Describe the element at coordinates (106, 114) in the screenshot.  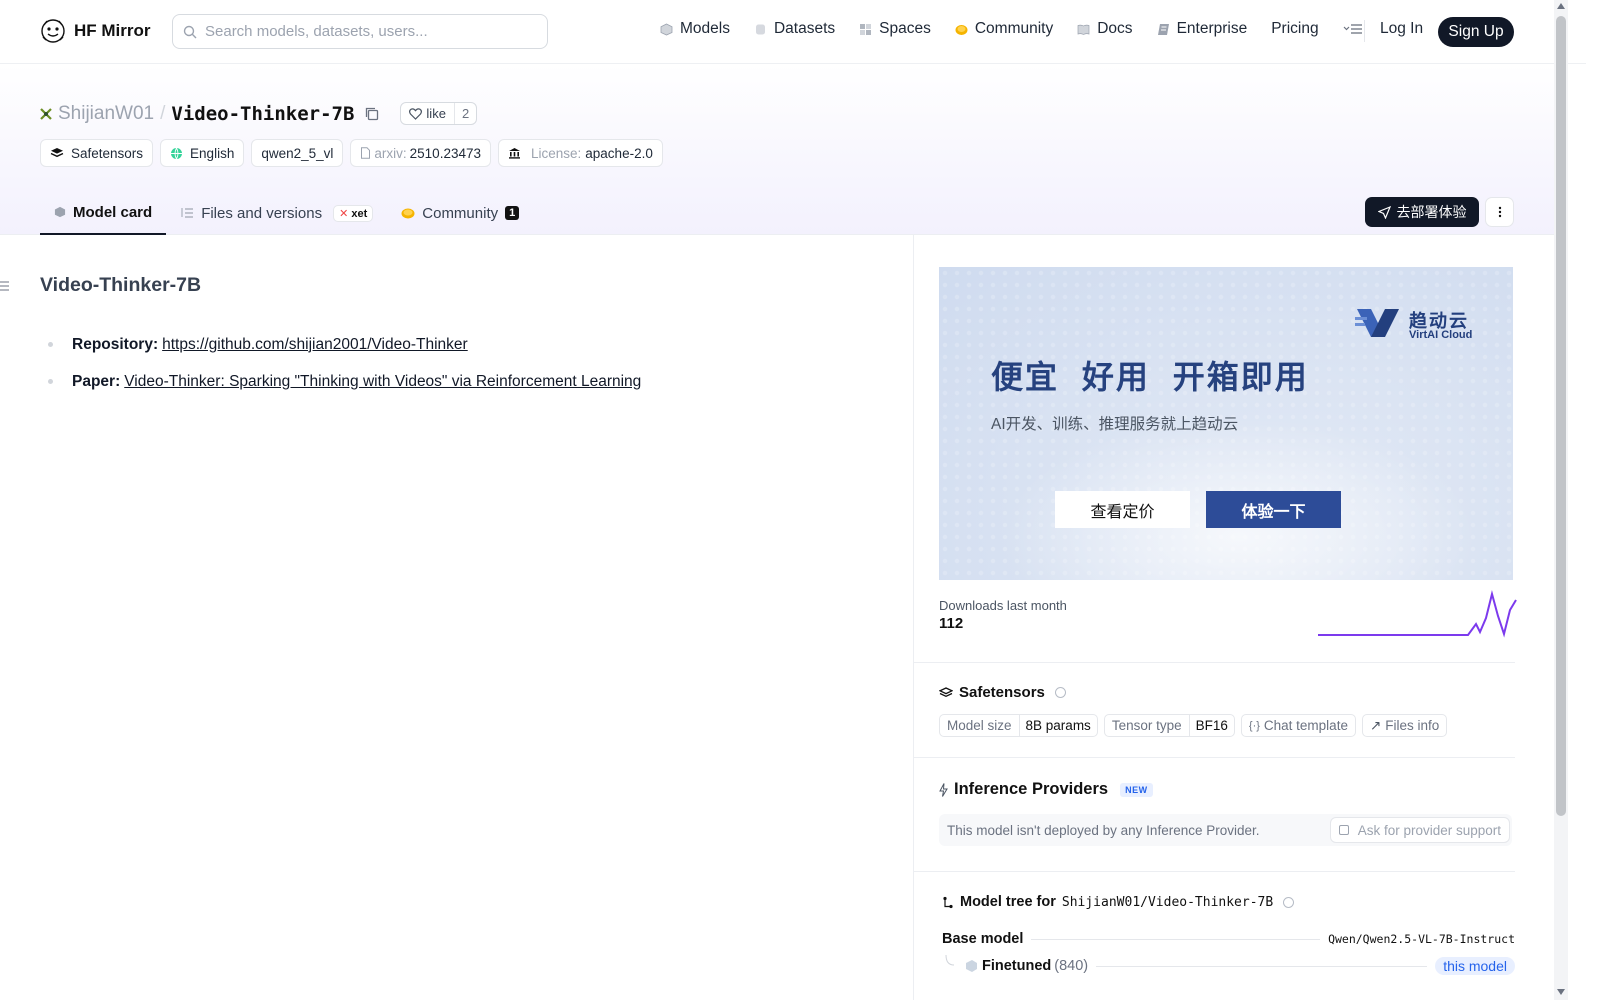
I see `repo-owner-link: ShijianW01` at that location.